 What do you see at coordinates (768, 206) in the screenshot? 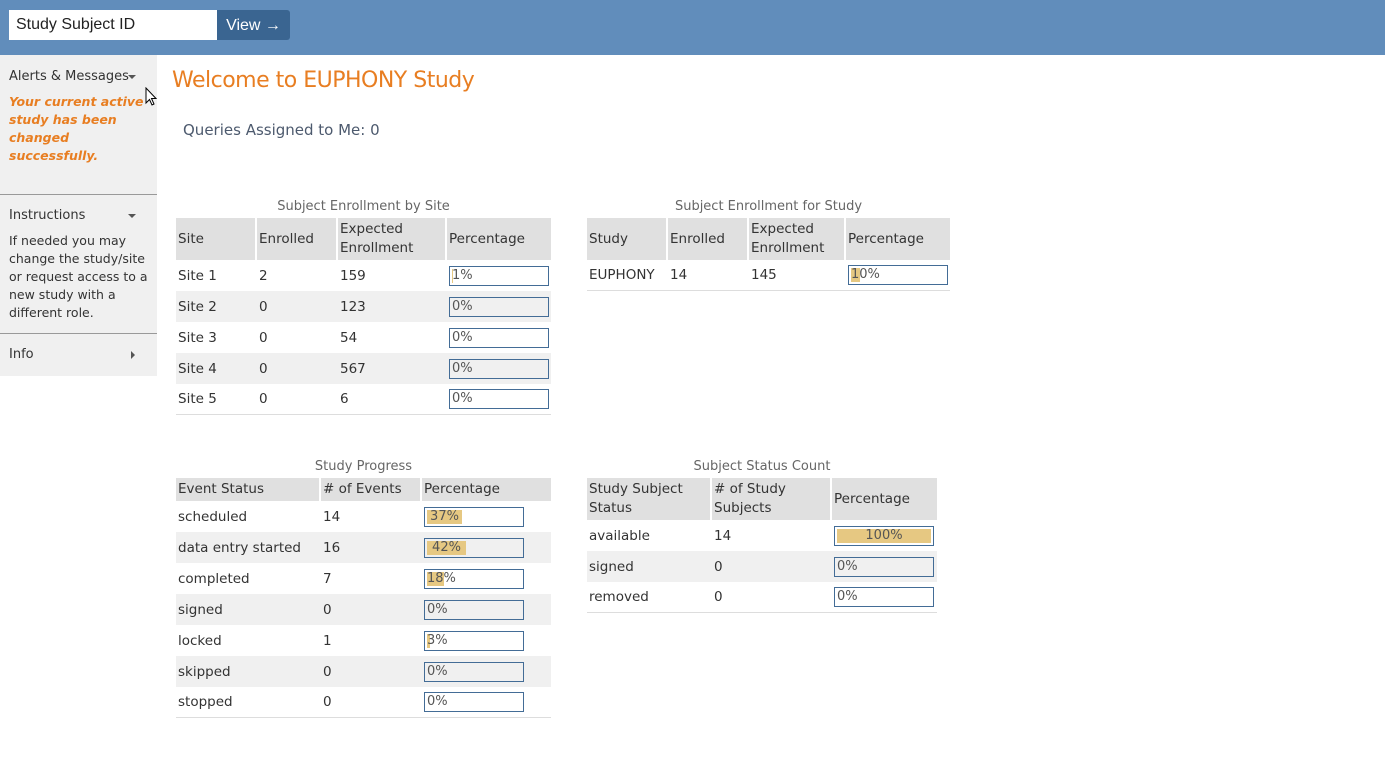
I see `table-caption: Subject Enrollment for Study` at bounding box center [768, 206].